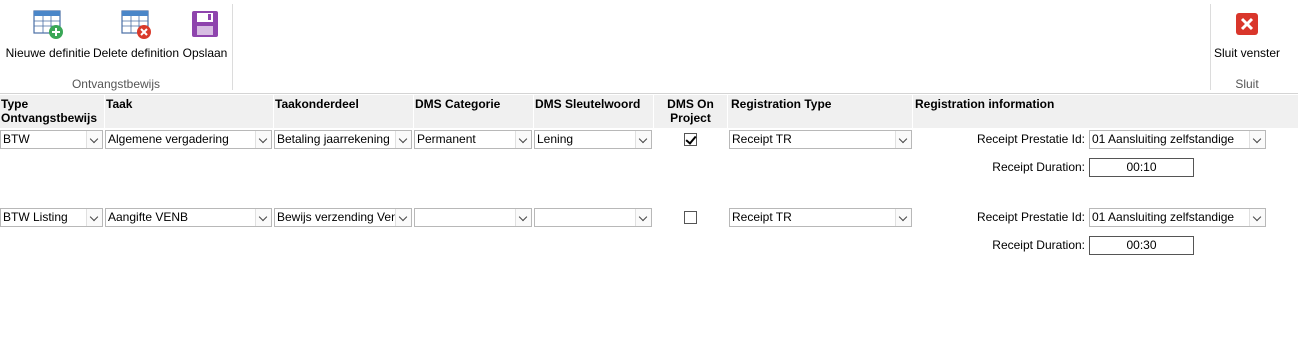  I want to click on table-add-icon, so click(48, 24).